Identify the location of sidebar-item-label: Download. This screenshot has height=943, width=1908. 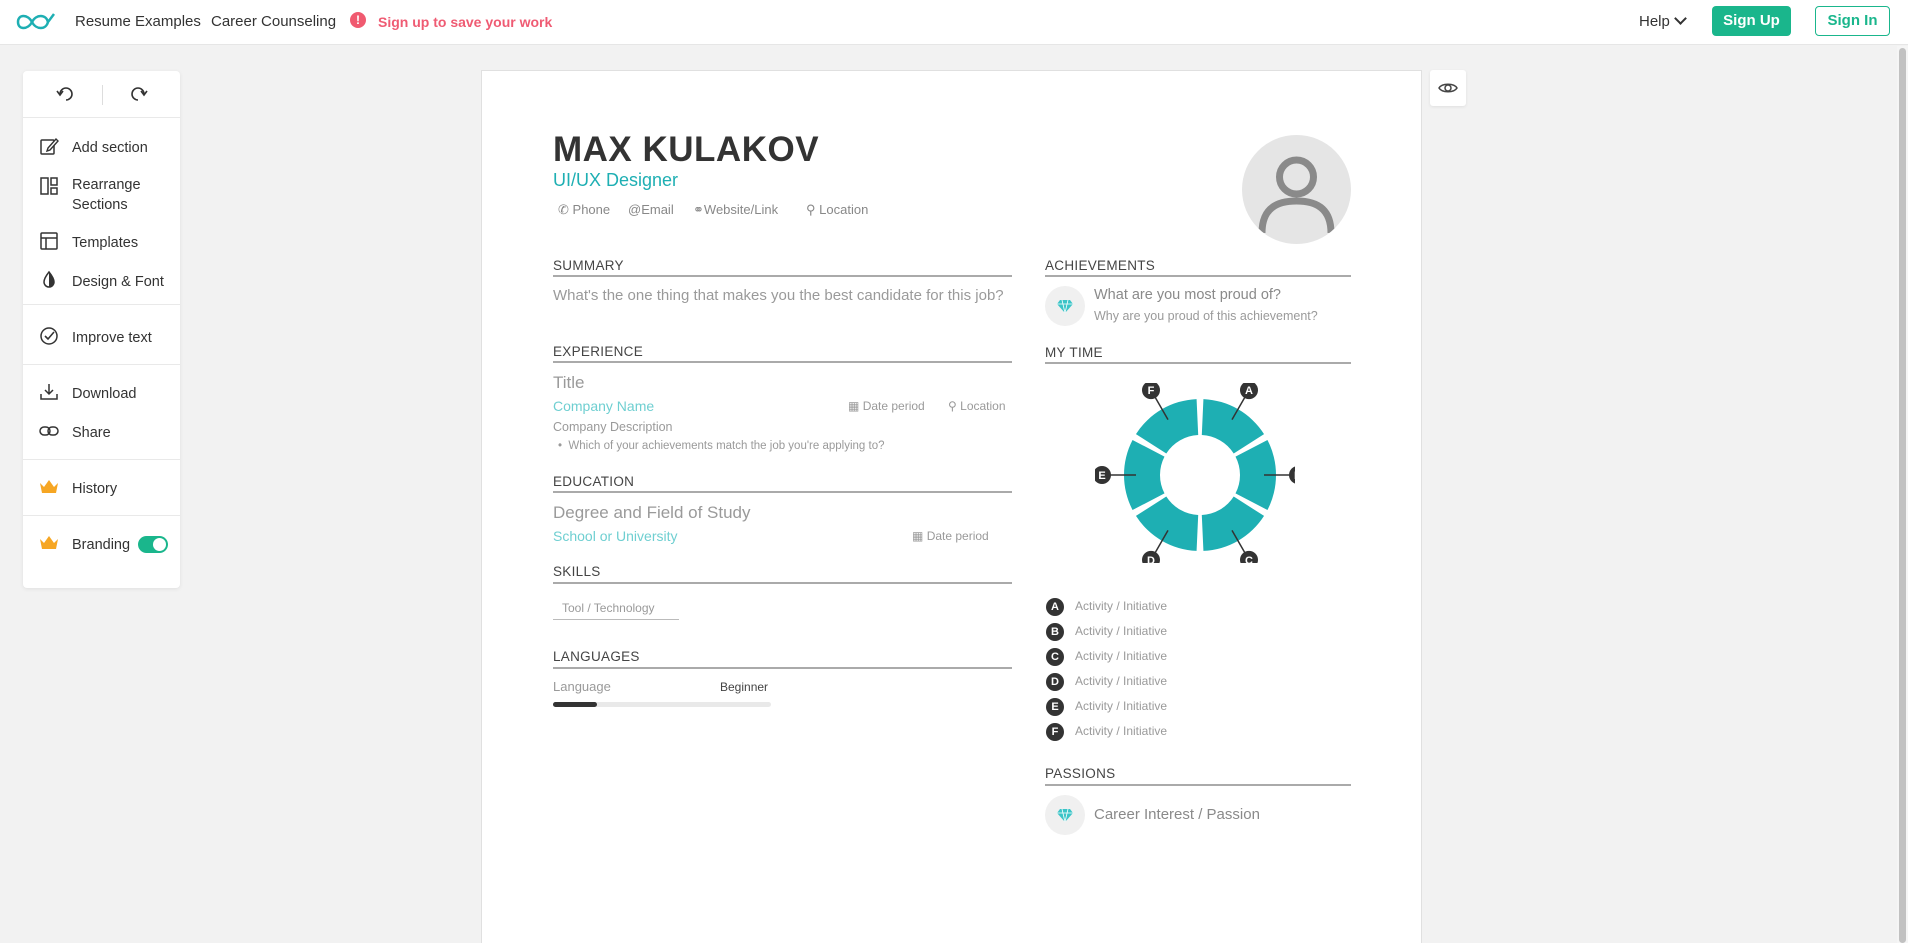
(104, 394).